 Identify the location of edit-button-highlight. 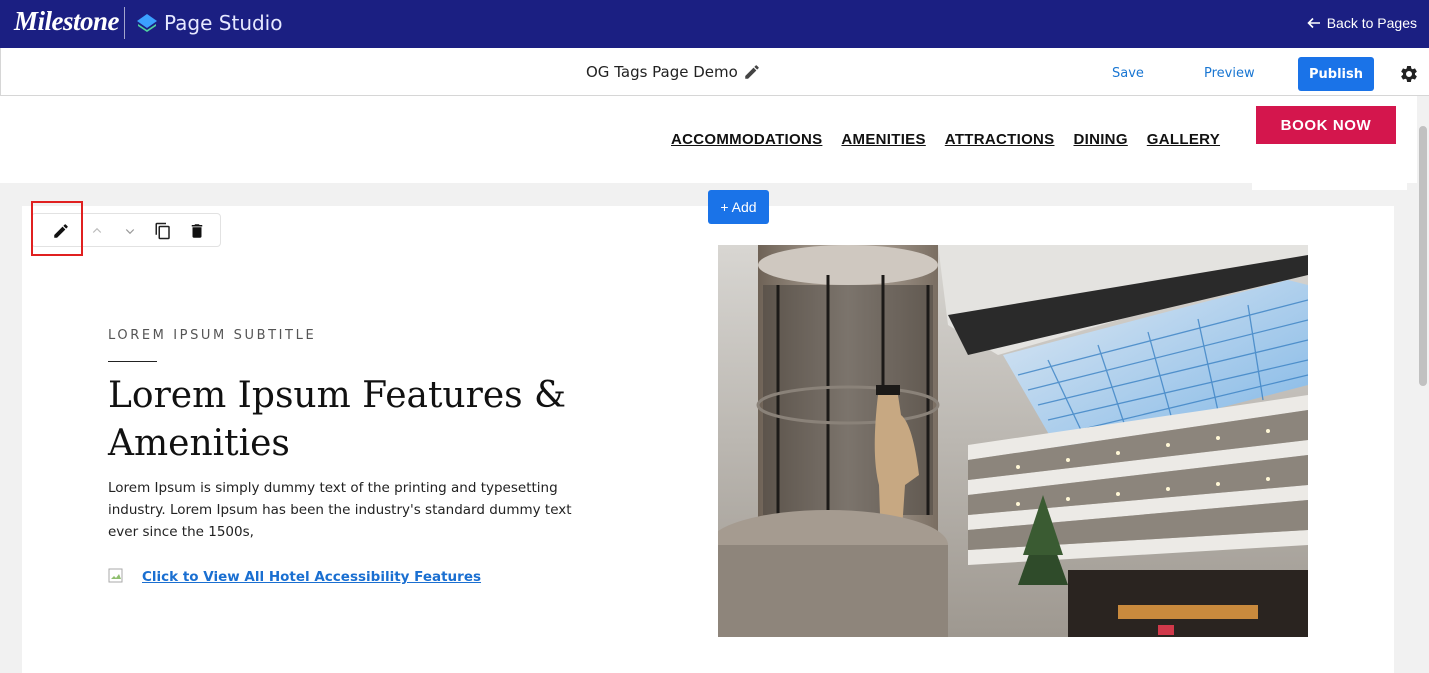
(57, 228).